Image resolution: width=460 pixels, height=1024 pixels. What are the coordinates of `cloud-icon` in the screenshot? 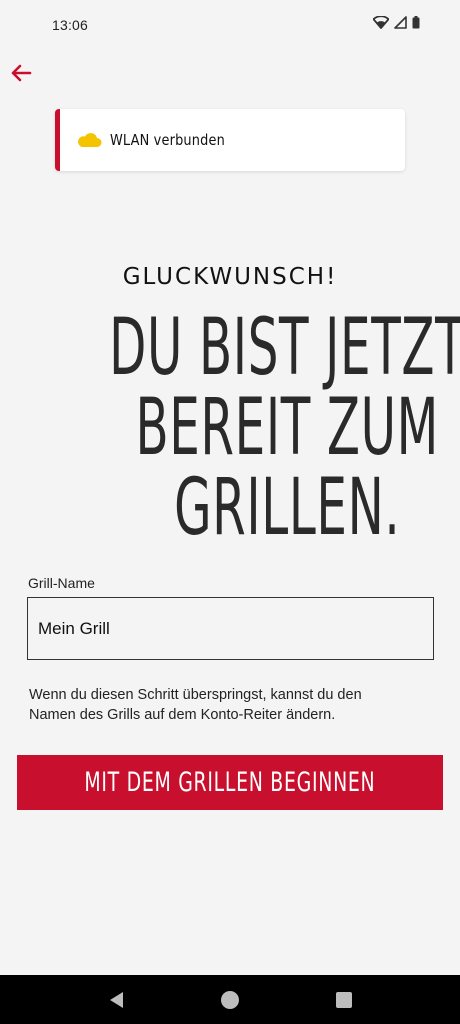 It's located at (89, 140).